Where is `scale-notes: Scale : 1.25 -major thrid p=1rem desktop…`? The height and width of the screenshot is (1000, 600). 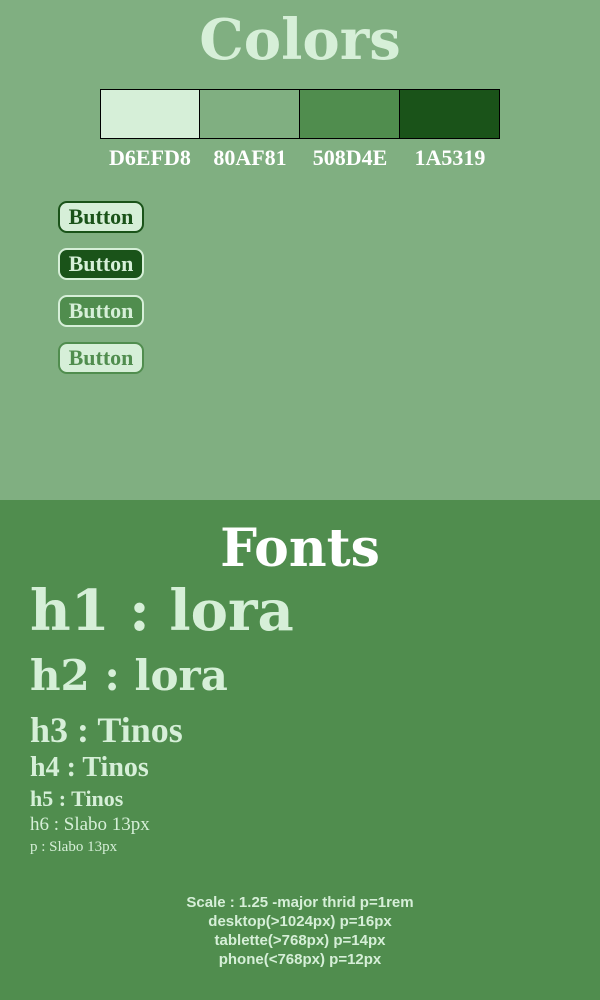
scale-notes: Scale : 1.25 -major thrid p=1rem desktop… is located at coordinates (300, 931).